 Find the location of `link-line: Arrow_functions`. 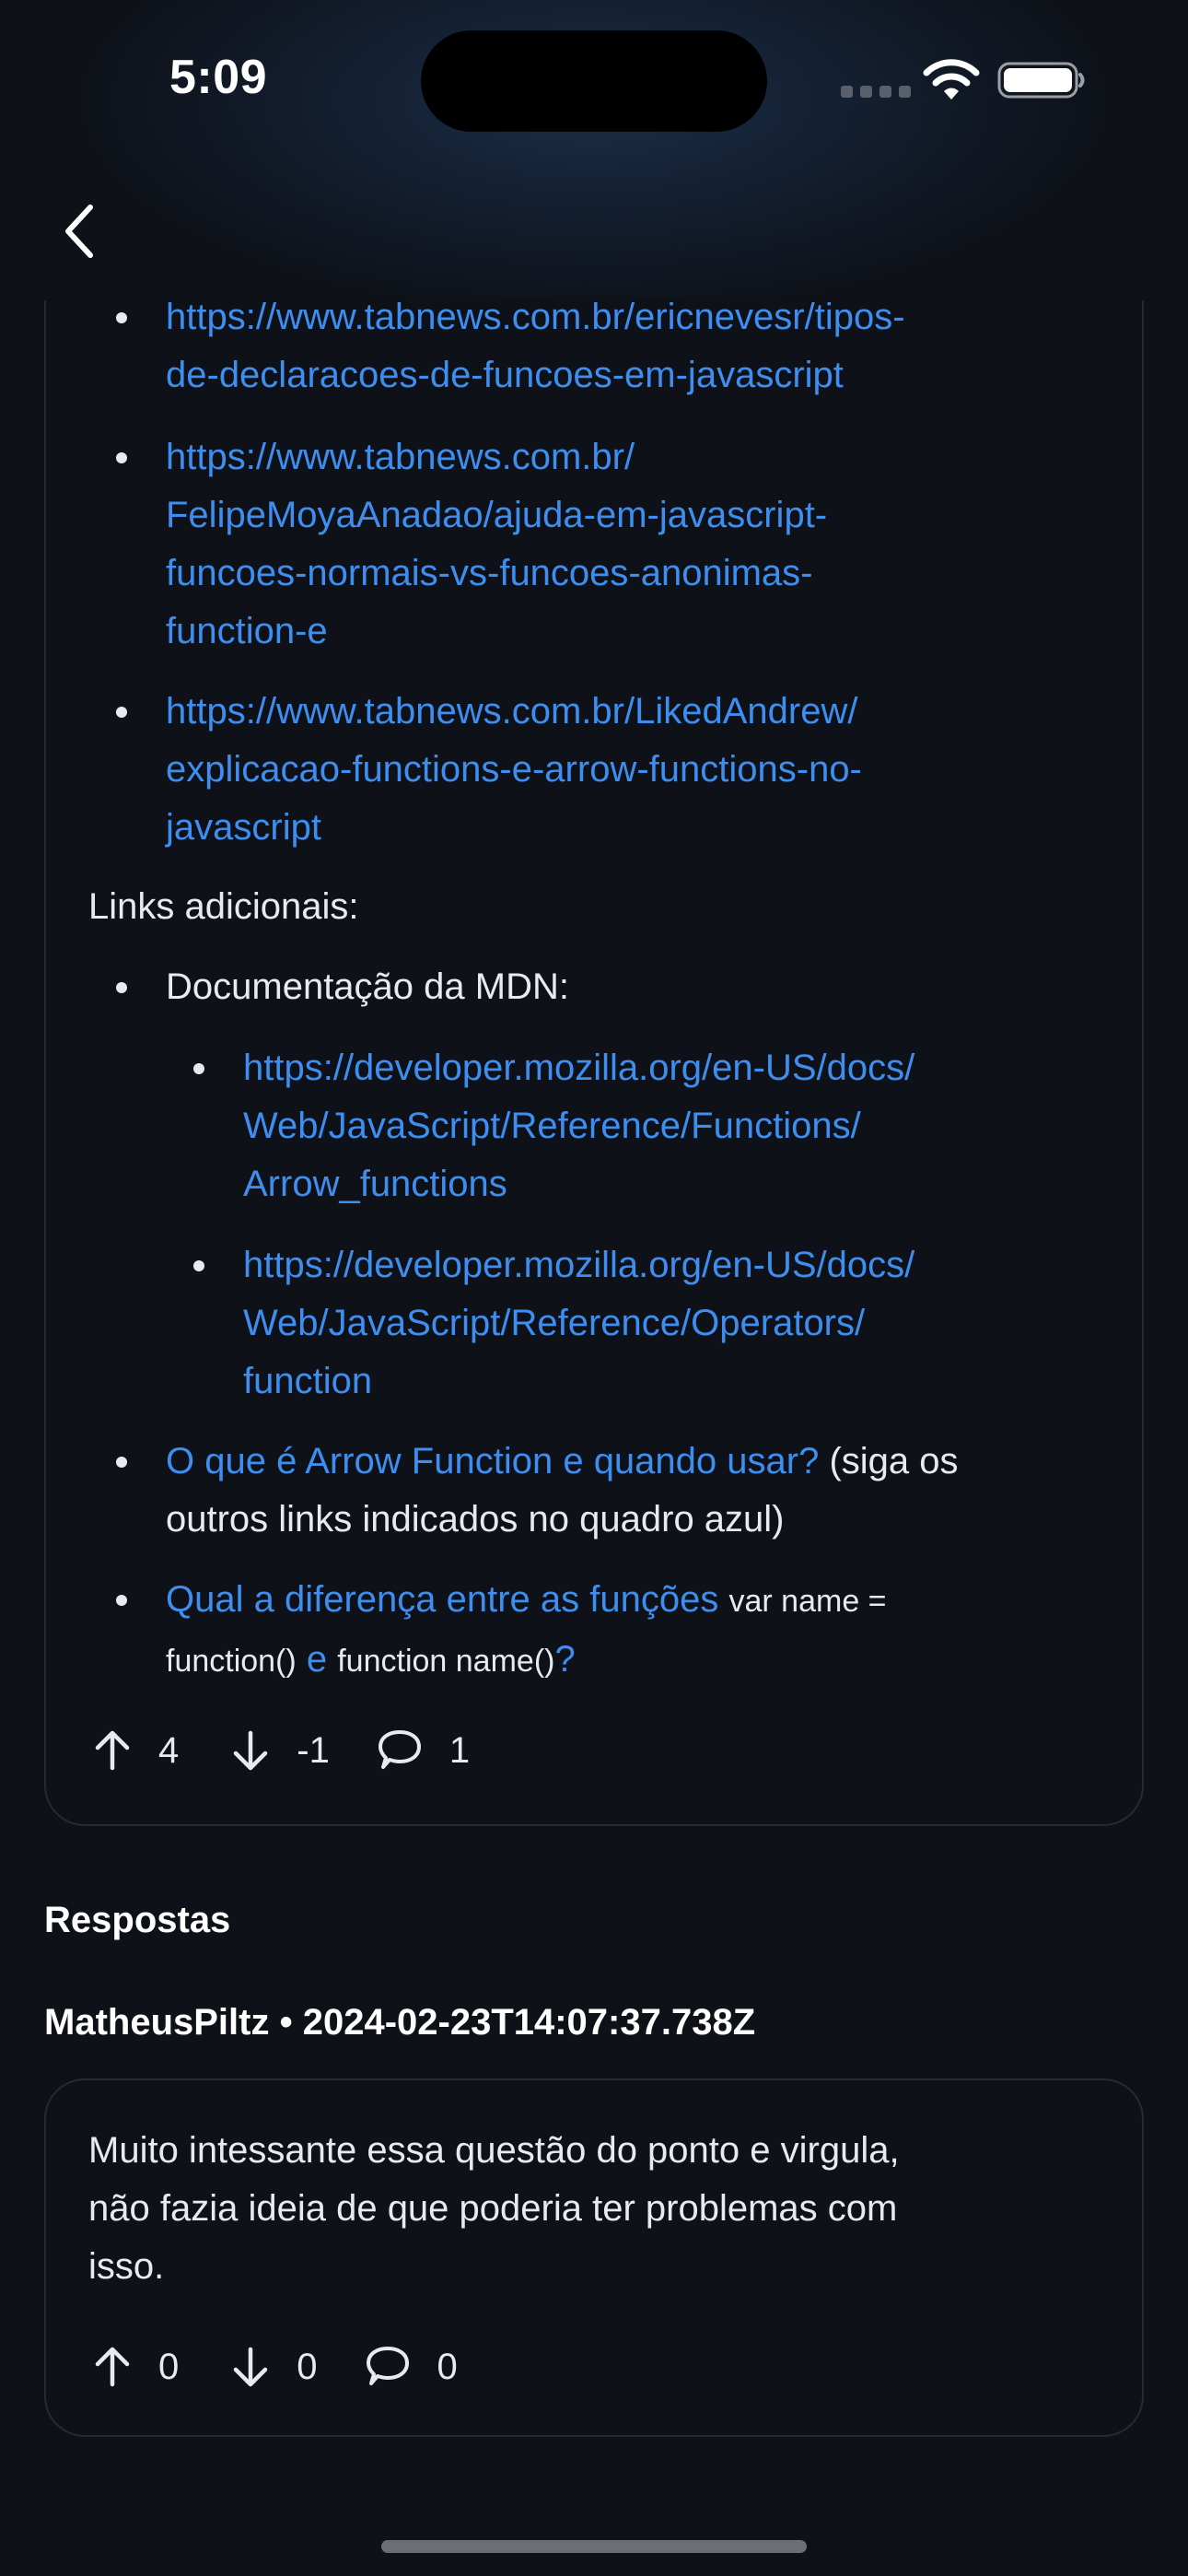

link-line: Arrow_functions is located at coordinates (578, 1184).